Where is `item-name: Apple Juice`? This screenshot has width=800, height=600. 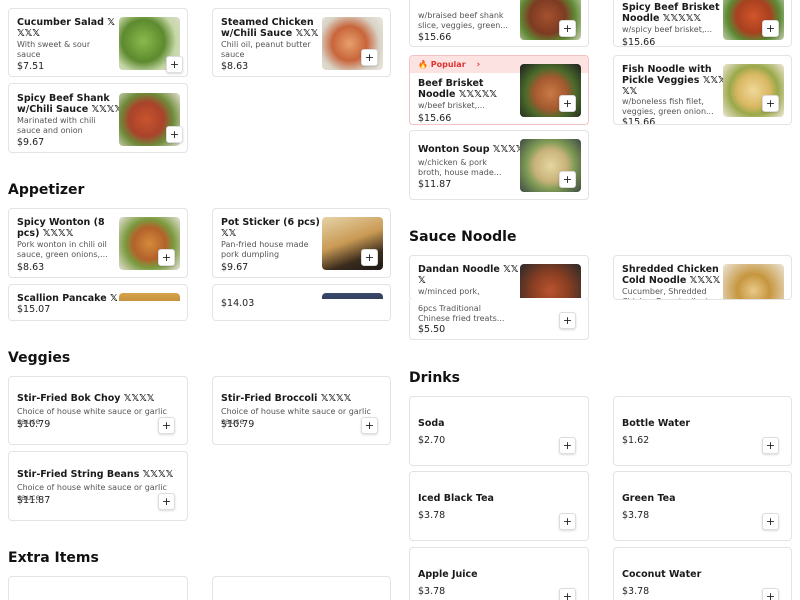 item-name: Apple Juice is located at coordinates (448, 574).